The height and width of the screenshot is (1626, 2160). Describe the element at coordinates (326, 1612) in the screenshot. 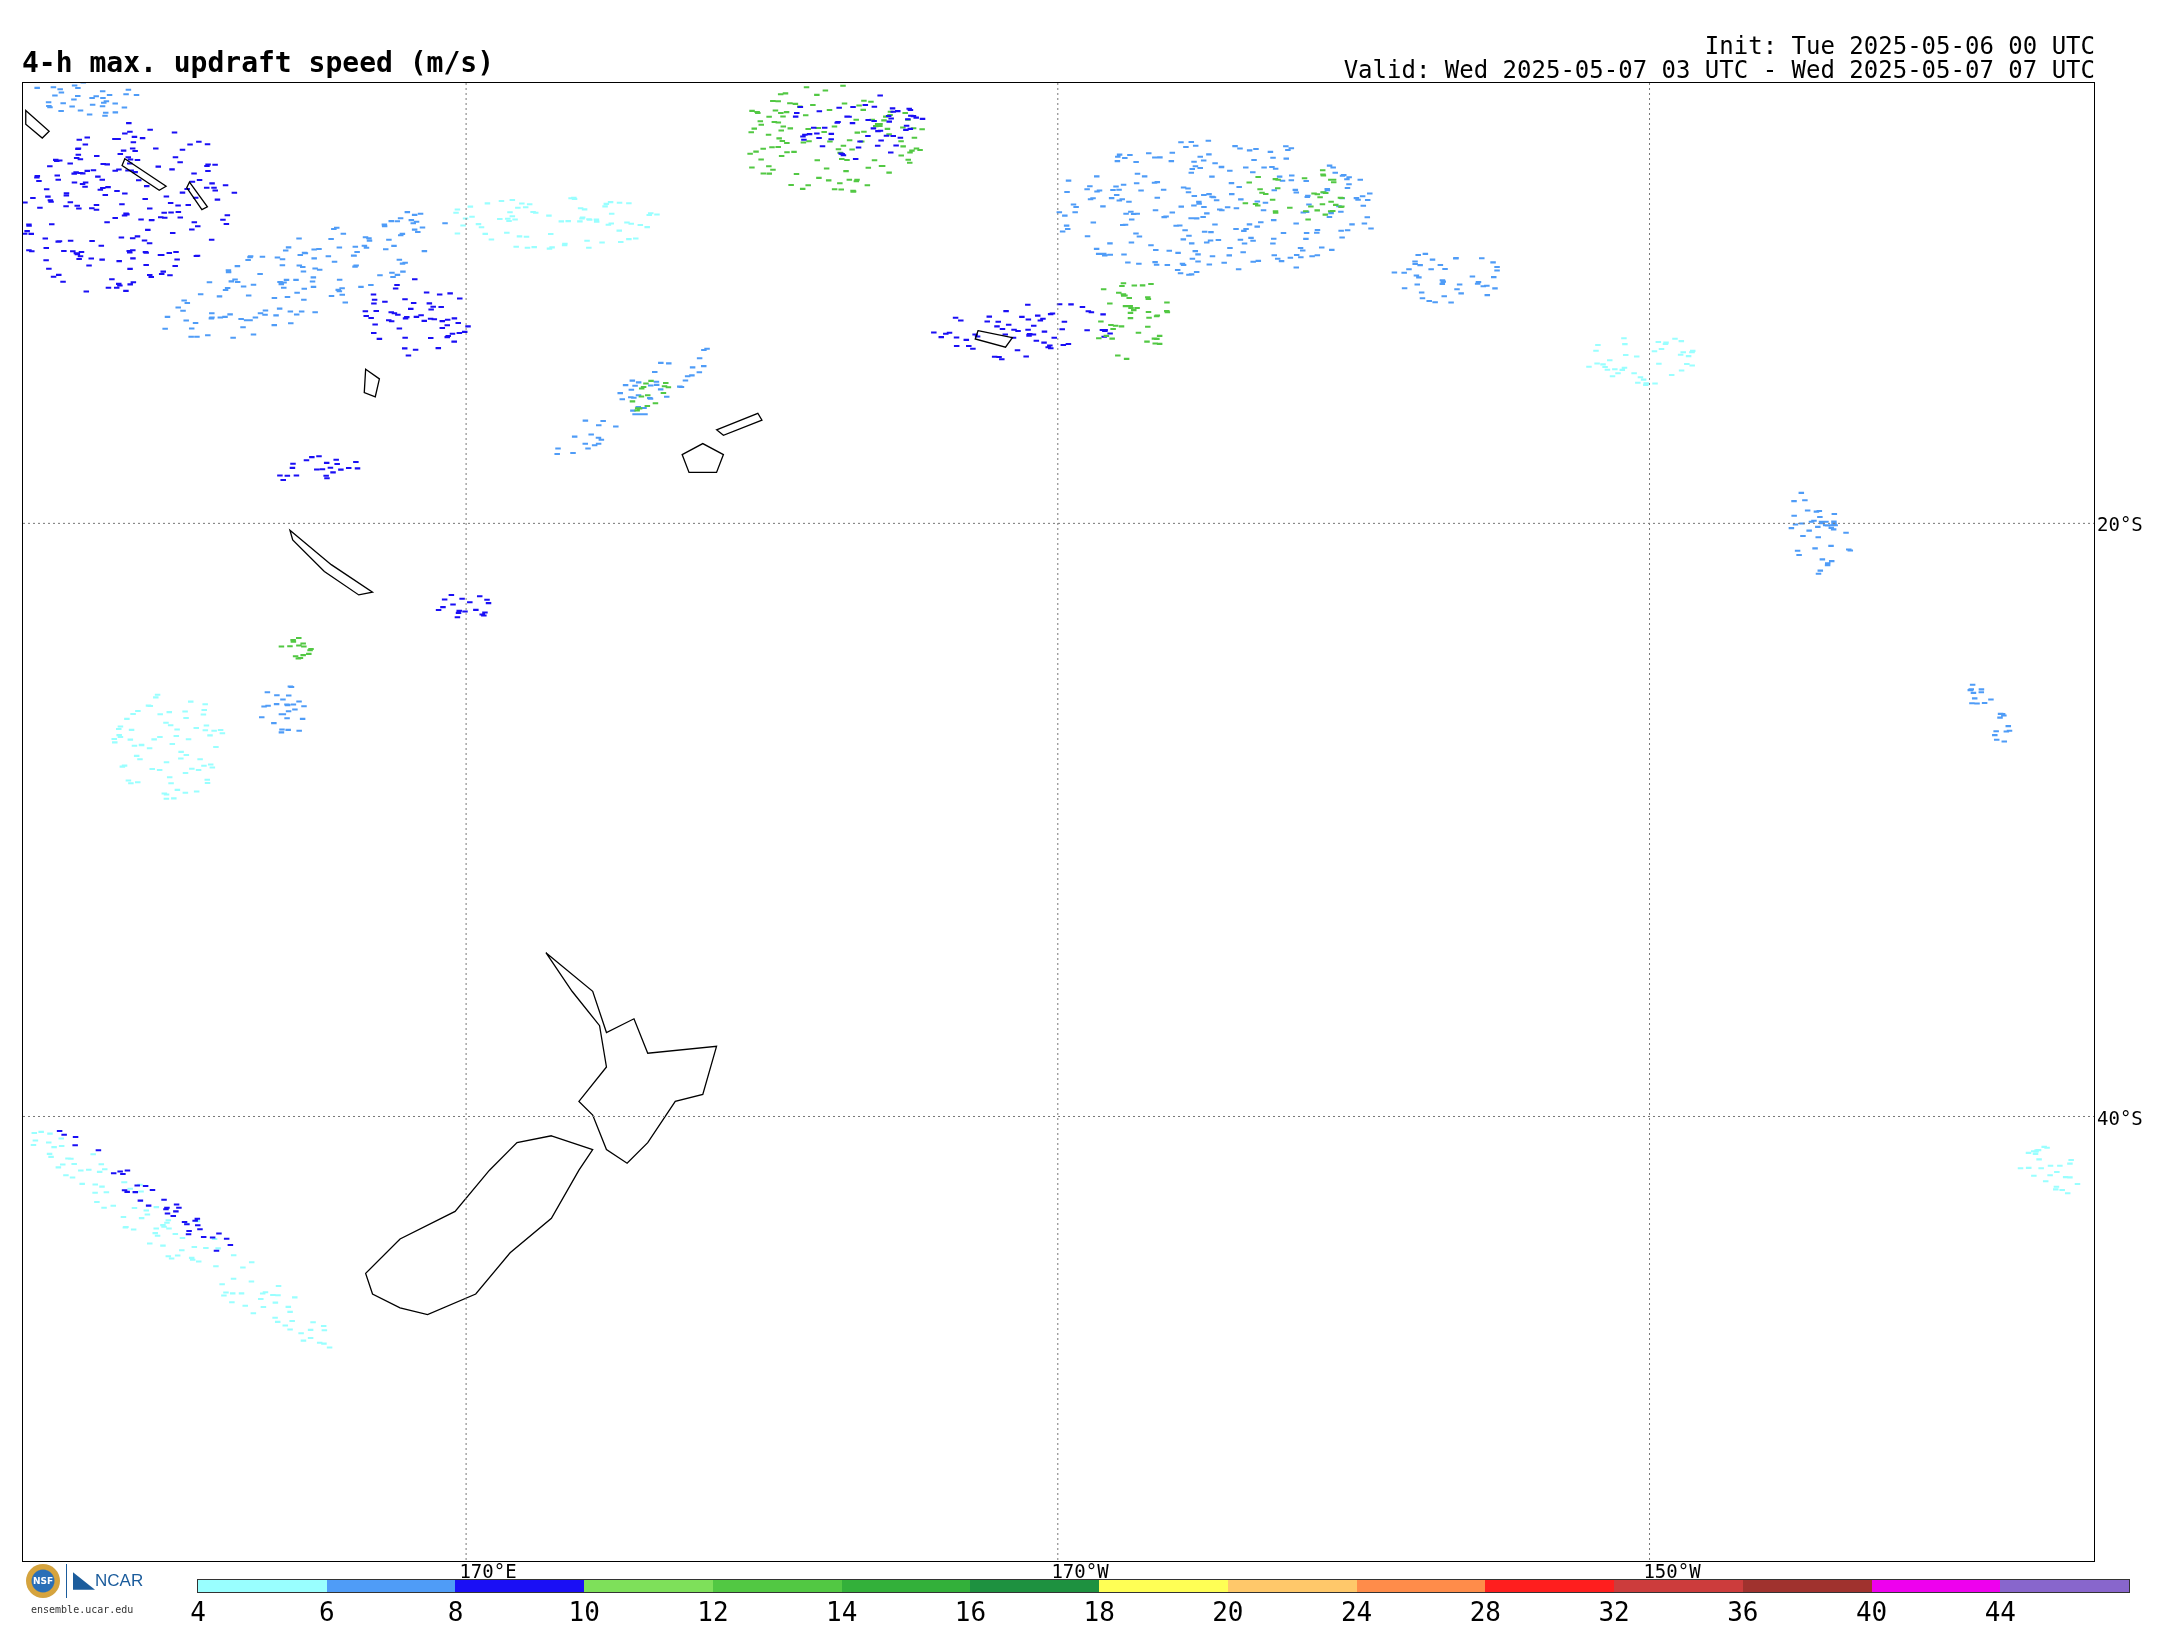

I see `tick-label: 6` at that location.